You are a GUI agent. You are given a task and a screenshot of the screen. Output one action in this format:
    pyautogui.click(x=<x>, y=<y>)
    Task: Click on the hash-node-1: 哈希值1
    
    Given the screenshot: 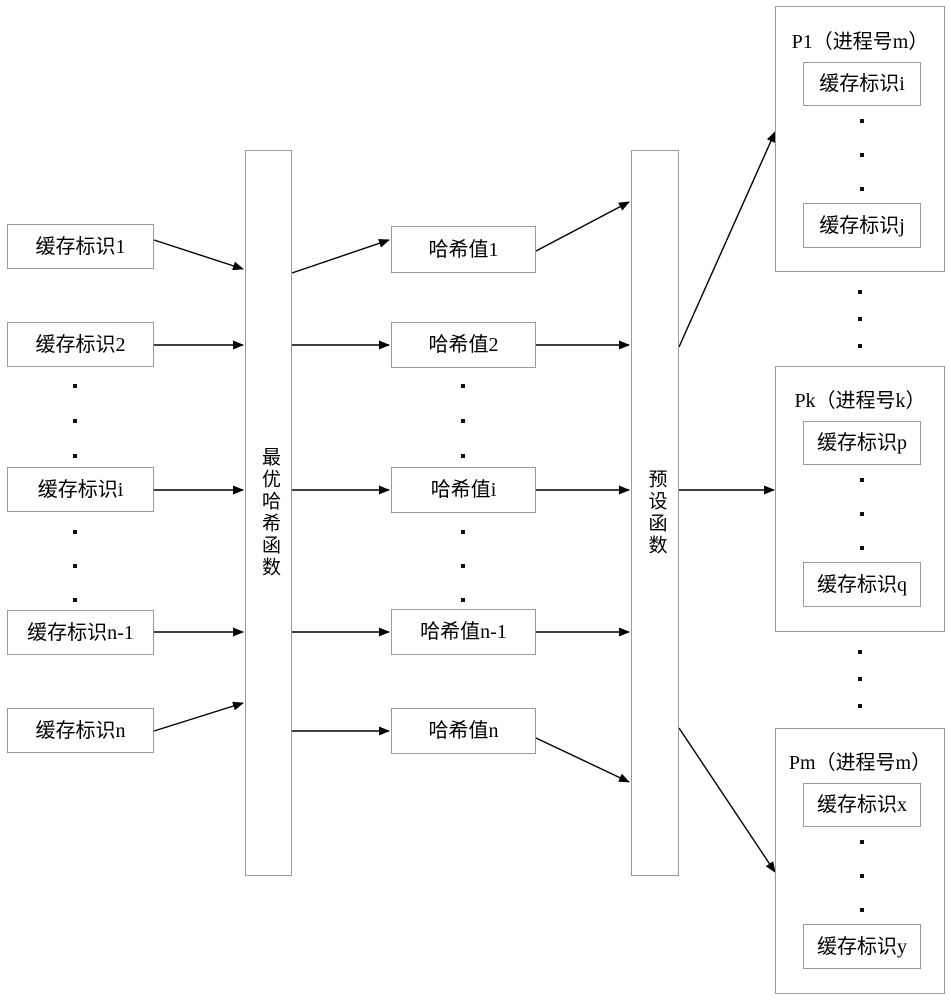 What is the action you would take?
    pyautogui.click(x=463, y=249)
    